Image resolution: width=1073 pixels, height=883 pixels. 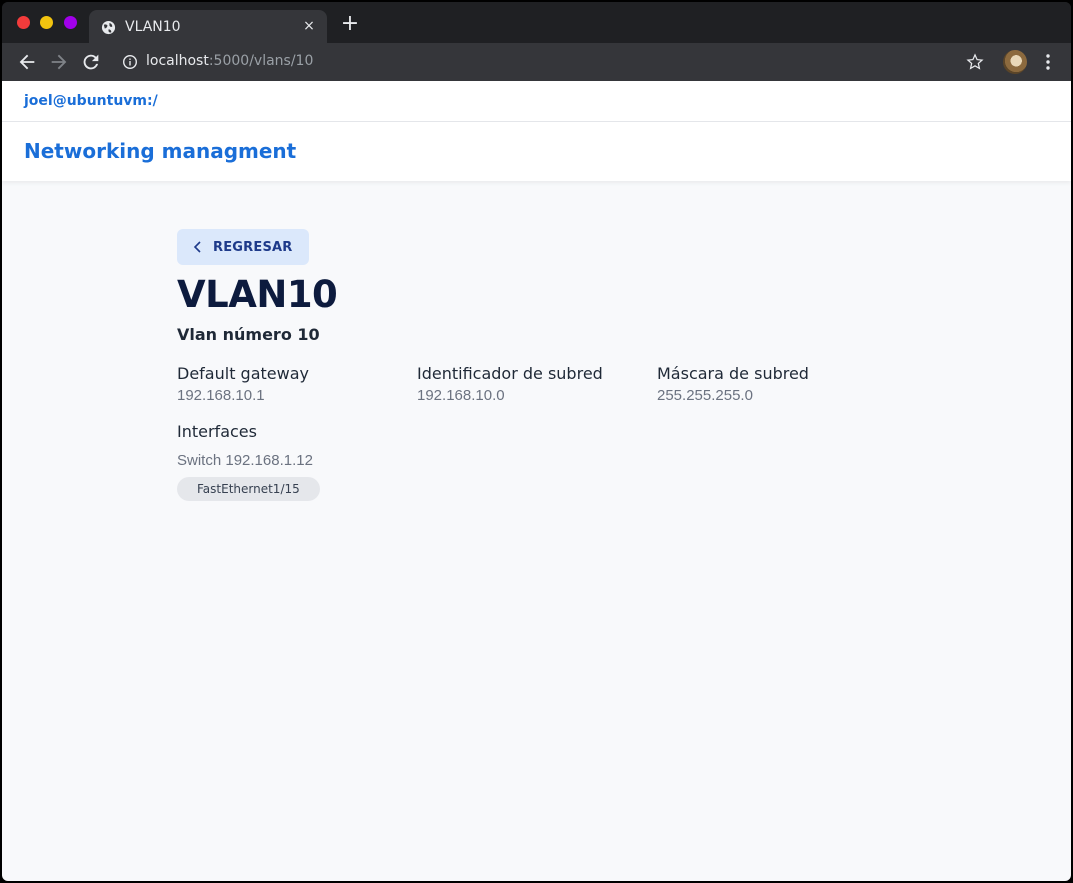 What do you see at coordinates (1015, 62) in the screenshot?
I see `profile-avatar` at bounding box center [1015, 62].